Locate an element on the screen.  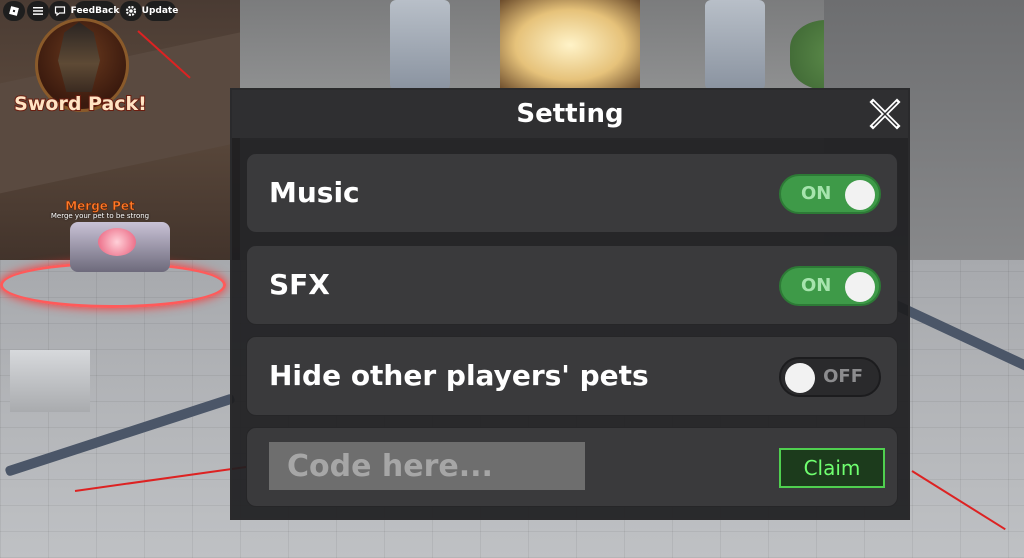
knight-armor-icon is located at coordinates (79, 57).